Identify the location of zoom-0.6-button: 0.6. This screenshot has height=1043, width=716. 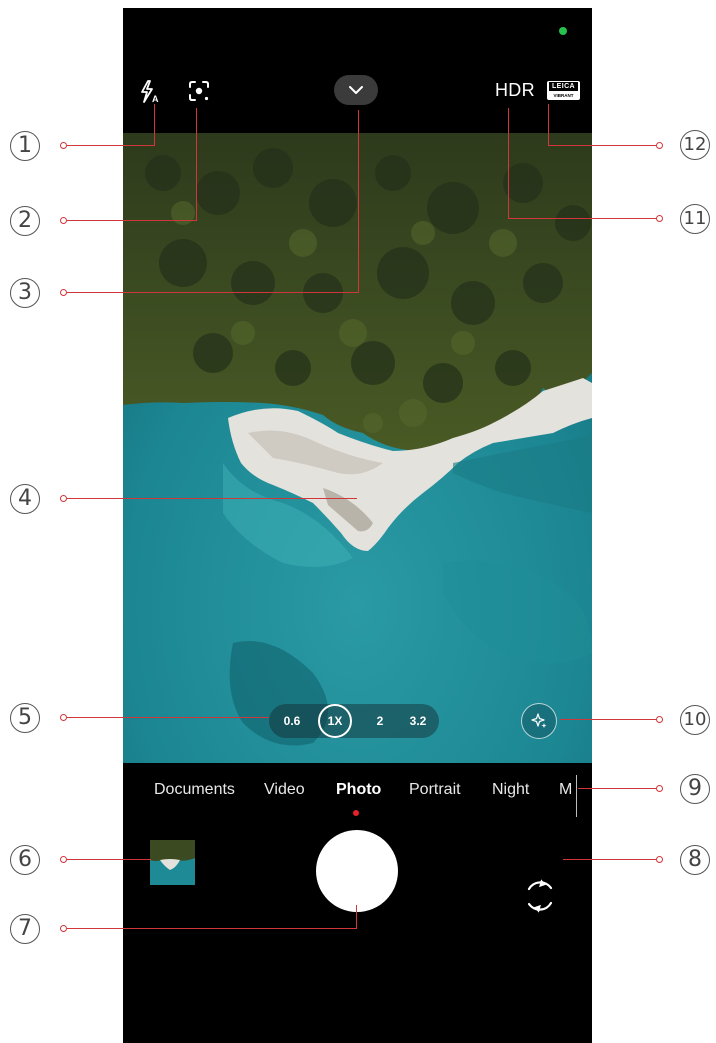
(292, 721).